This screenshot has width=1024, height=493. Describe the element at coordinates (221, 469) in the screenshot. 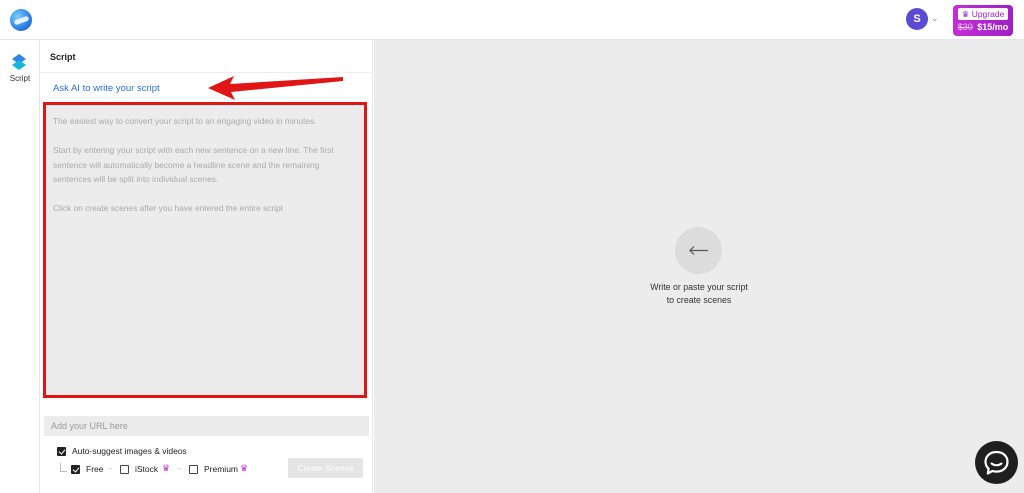

I see `premium-label: Premium` at that location.